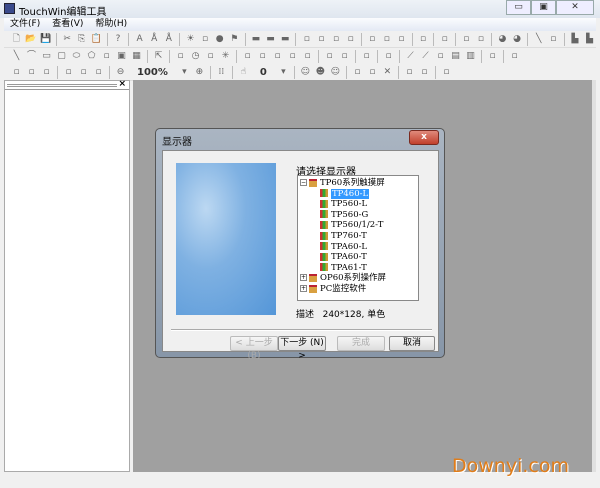 The image size is (600, 488). Describe the element at coordinates (518, 7) in the screenshot. I see `minimize-button: ▭` at that location.